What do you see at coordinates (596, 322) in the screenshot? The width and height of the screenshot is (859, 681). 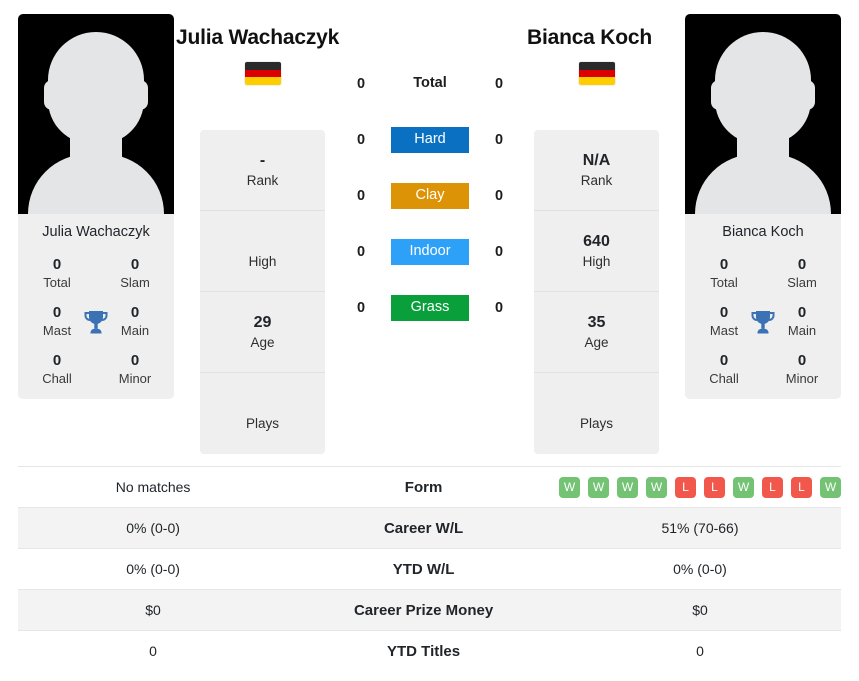 I see `value: 35` at bounding box center [596, 322].